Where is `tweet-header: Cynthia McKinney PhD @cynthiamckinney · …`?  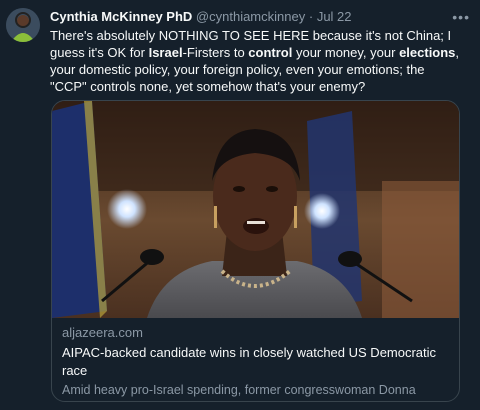 tweet-header: Cynthia McKinney PhD @cynthiamckinney · … is located at coordinates (259, 17).